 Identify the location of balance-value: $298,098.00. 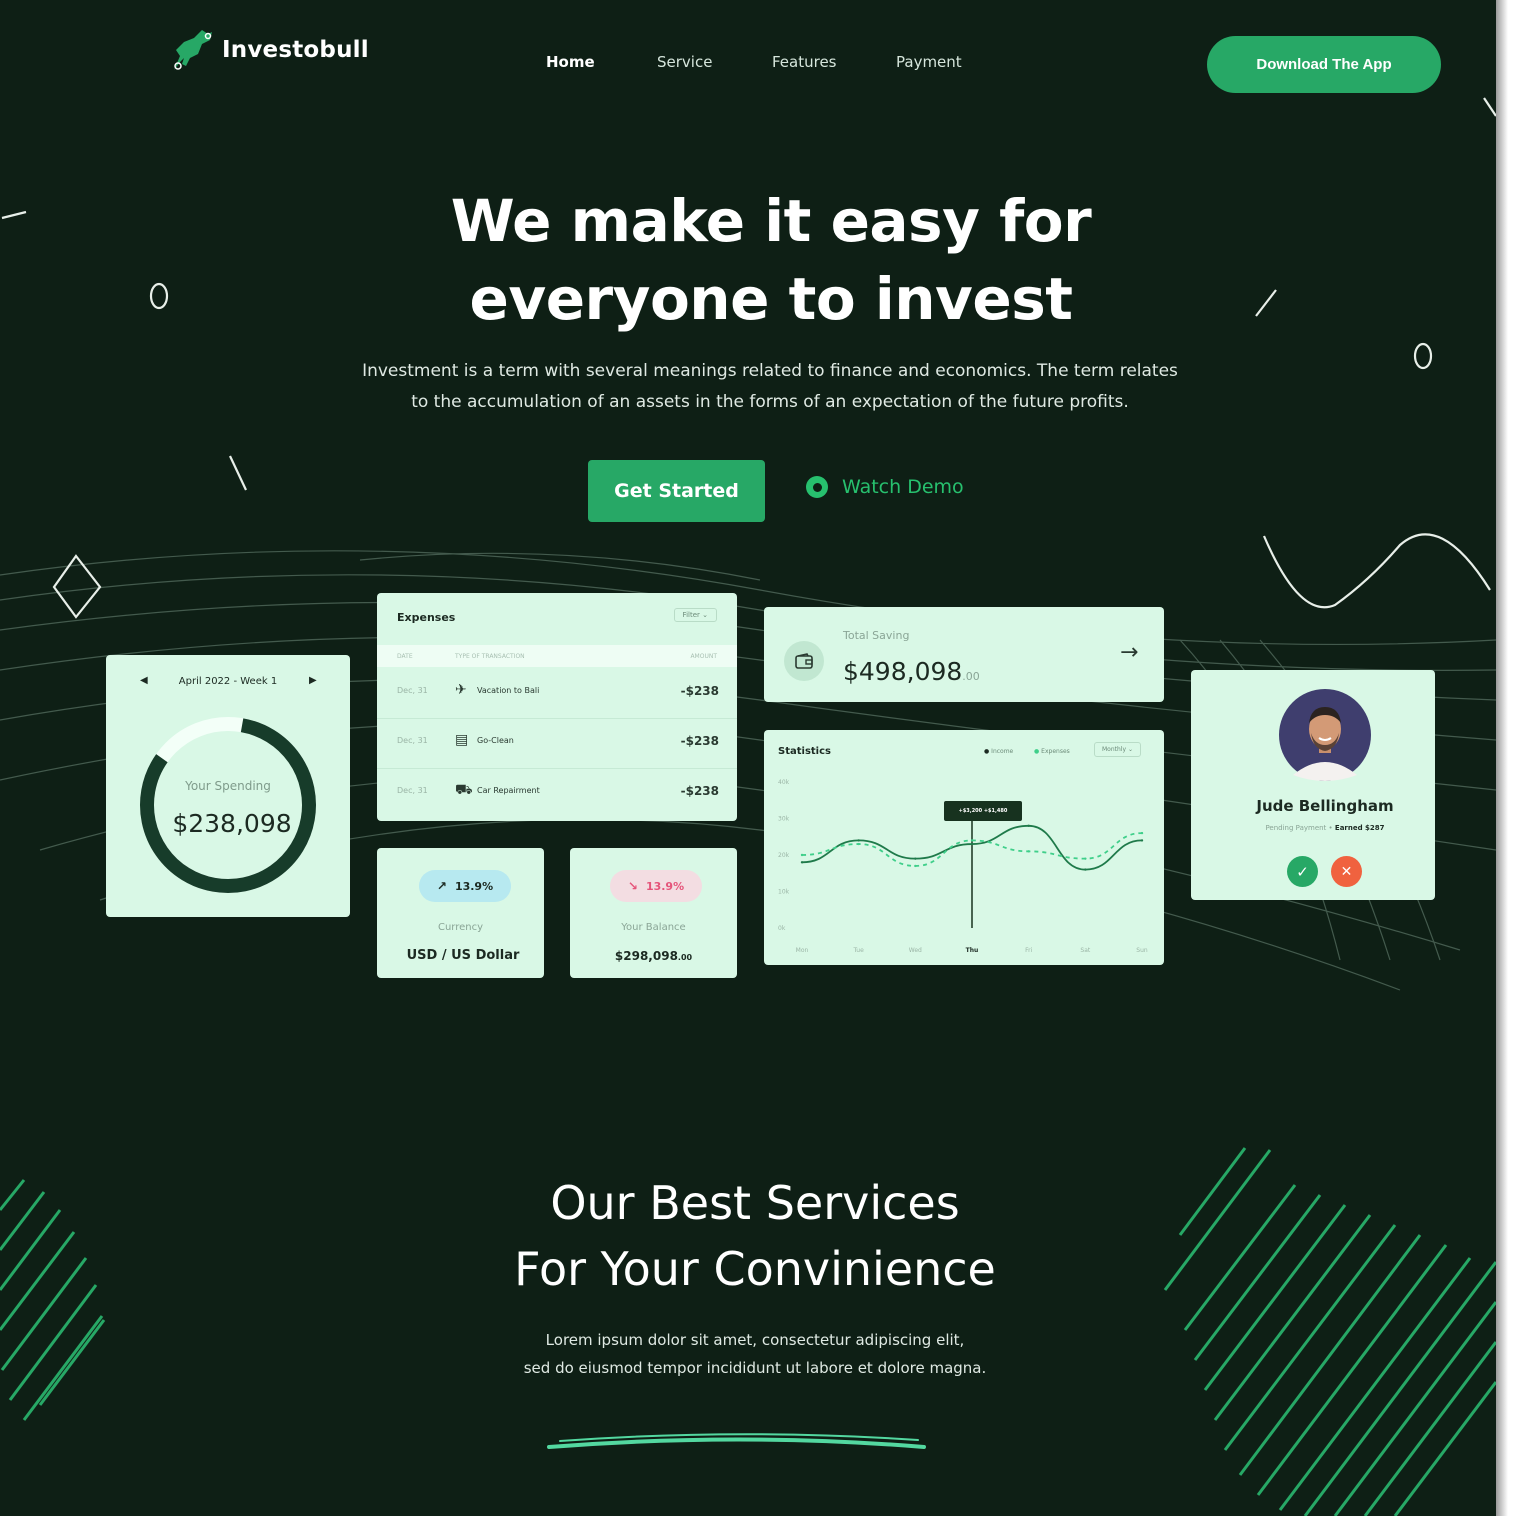
(653, 956).